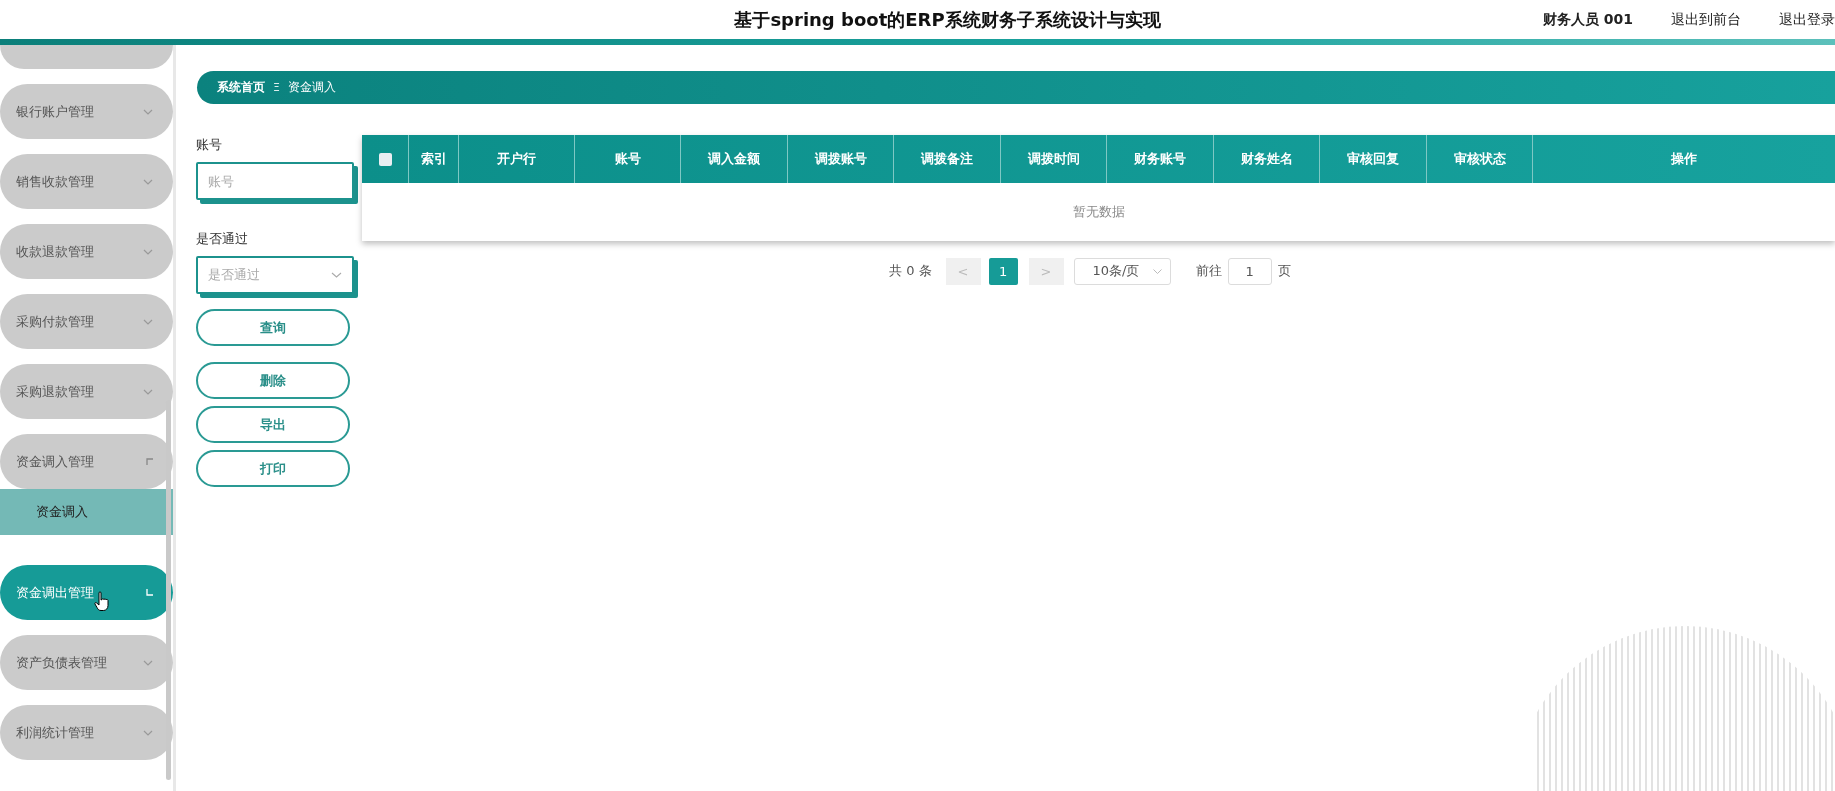  Describe the element at coordinates (168, 590) in the screenshot. I see `scrollbar` at that location.